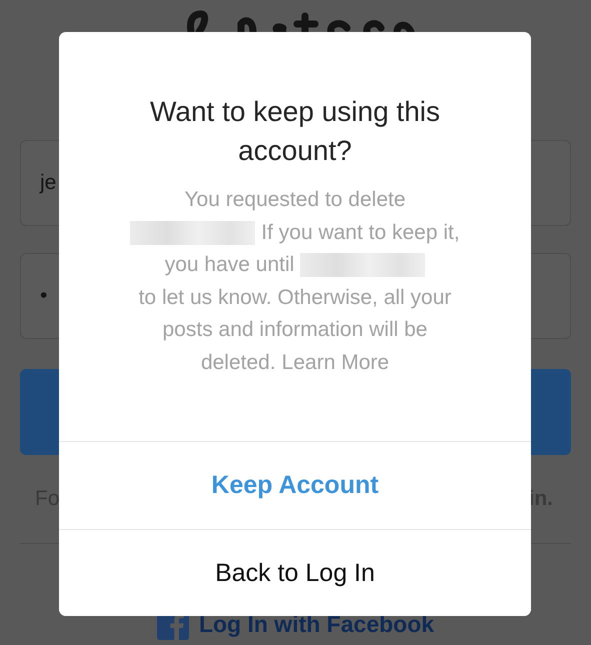 This screenshot has width=591, height=645. Describe the element at coordinates (294, 131) in the screenshot. I see `dialog-title: Want to keep using this account?` at that location.